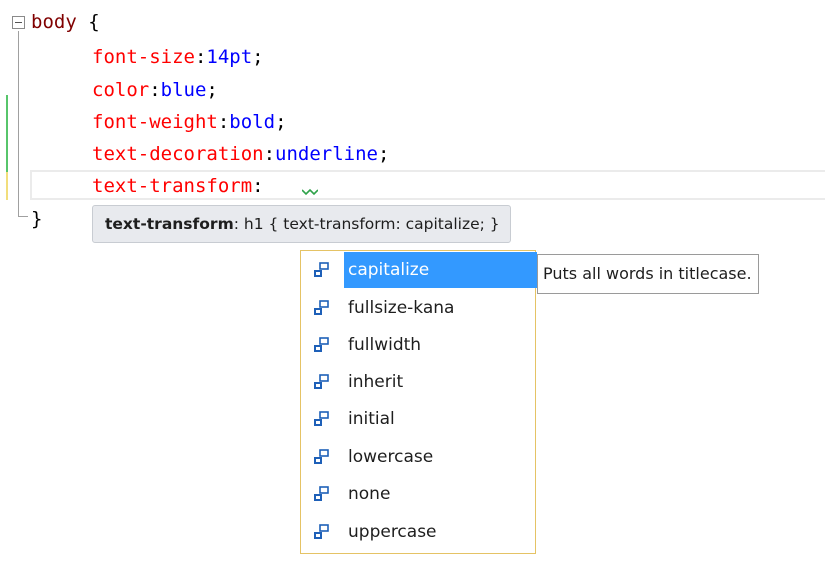  I want to click on completion-item-label: initial, so click(371, 419).